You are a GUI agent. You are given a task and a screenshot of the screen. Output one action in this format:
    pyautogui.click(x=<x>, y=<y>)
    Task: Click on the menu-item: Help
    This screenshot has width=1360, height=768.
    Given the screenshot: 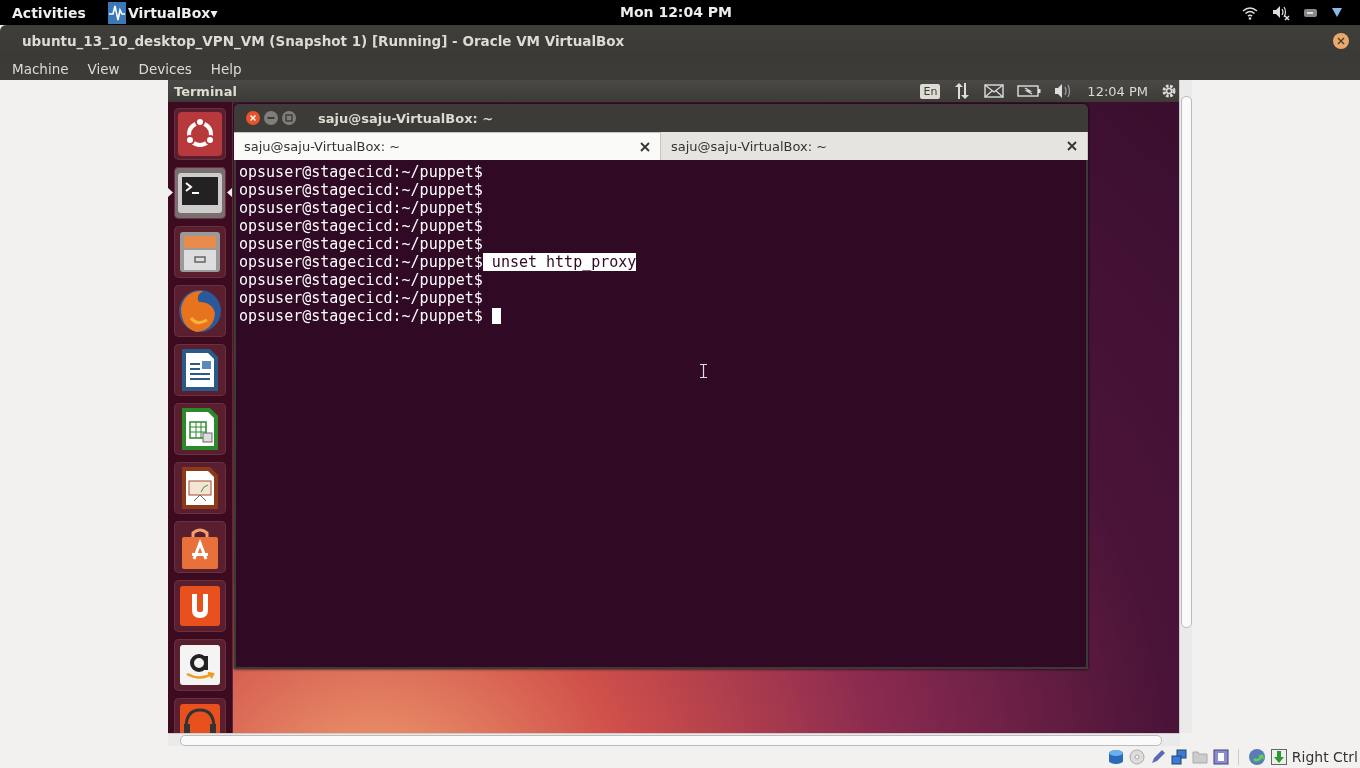 What is the action you would take?
    pyautogui.click(x=226, y=68)
    